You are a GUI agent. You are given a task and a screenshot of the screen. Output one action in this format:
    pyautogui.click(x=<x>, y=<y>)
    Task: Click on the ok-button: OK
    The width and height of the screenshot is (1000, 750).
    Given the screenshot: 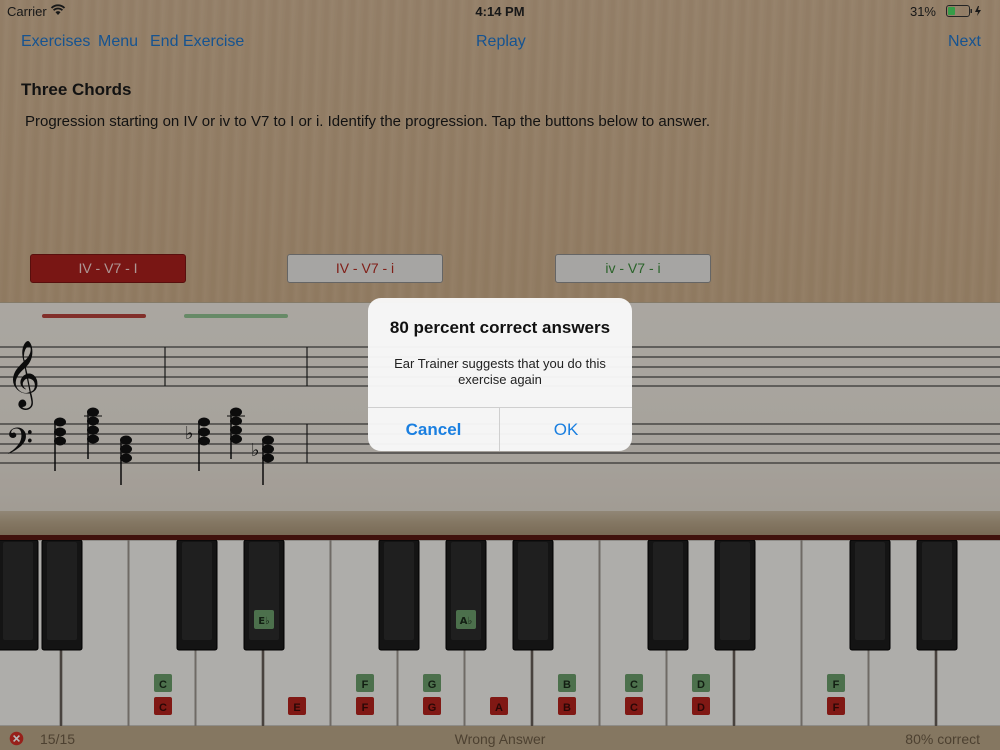 What is the action you would take?
    pyautogui.click(x=566, y=429)
    